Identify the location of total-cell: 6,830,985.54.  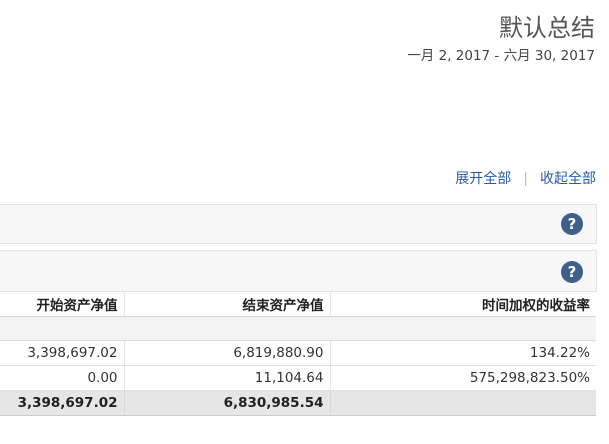
(227, 403).